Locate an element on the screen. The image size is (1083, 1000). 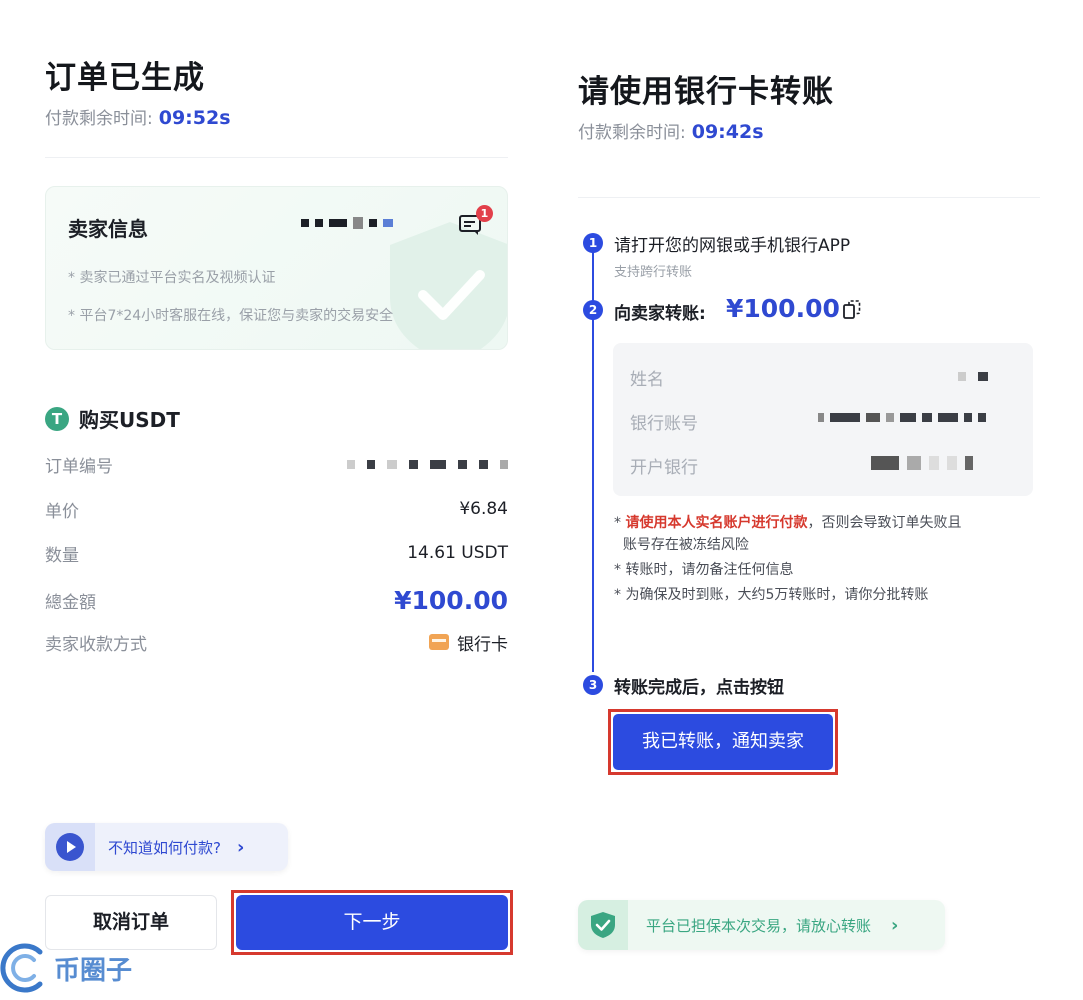
payment-method-row: 卖家收款方式 银行卡 is located at coordinates (276, 642).